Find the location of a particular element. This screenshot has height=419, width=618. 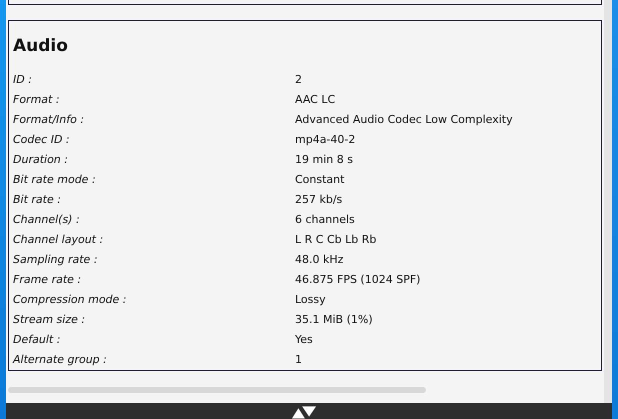

field-label: ID : is located at coordinates (23, 79).